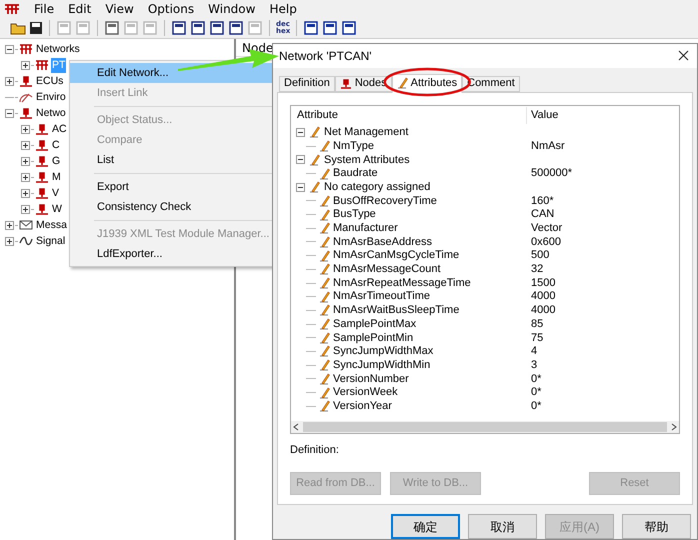 The width and height of the screenshot is (698, 540). I want to click on tree-item: V, so click(55, 193).